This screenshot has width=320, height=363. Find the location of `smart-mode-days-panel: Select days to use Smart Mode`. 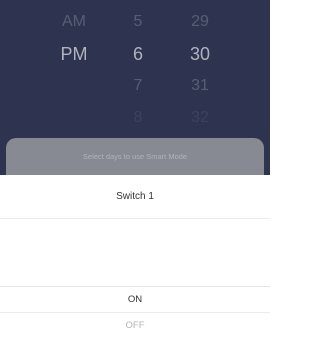

smart-mode-days-panel: Select days to use Smart Mode is located at coordinates (135, 156).